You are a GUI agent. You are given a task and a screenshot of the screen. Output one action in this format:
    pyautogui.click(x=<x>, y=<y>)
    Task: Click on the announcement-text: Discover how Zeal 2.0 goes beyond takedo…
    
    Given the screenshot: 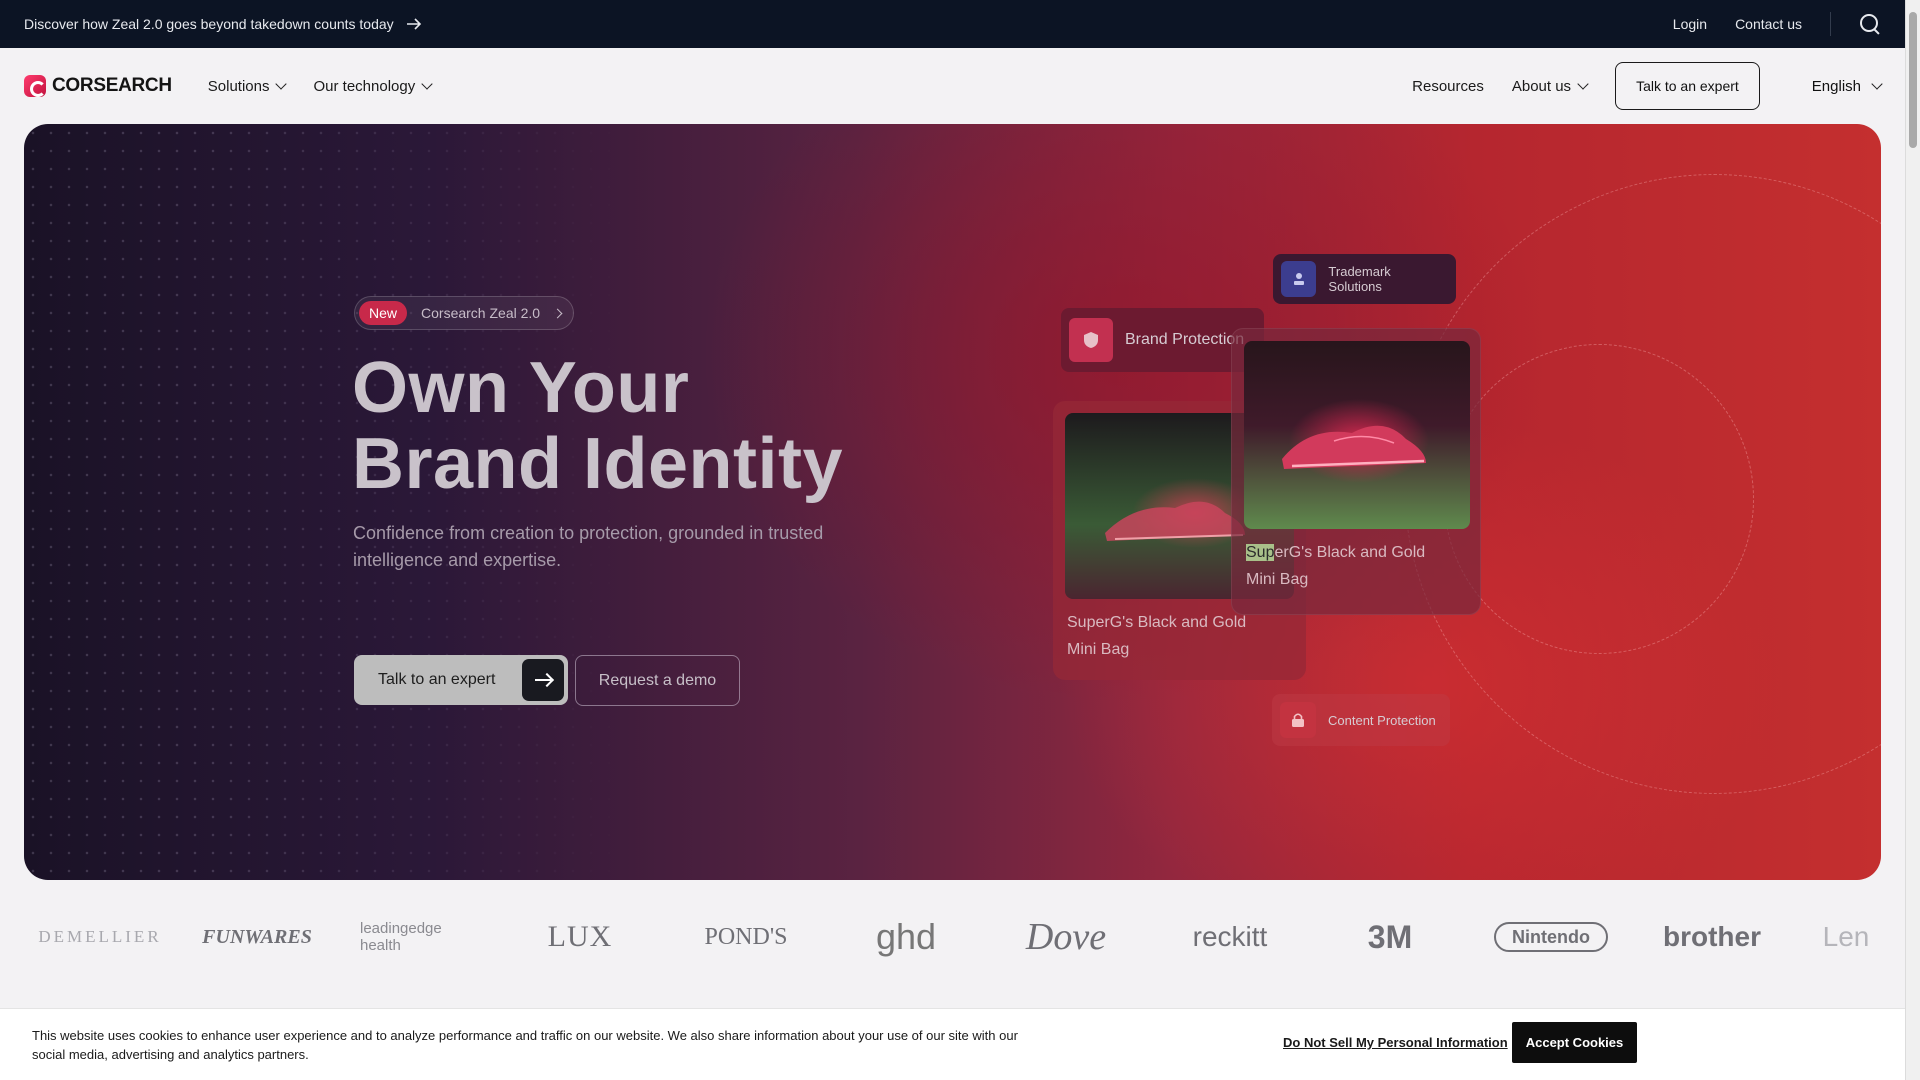 What is the action you would take?
    pyautogui.click(x=209, y=24)
    